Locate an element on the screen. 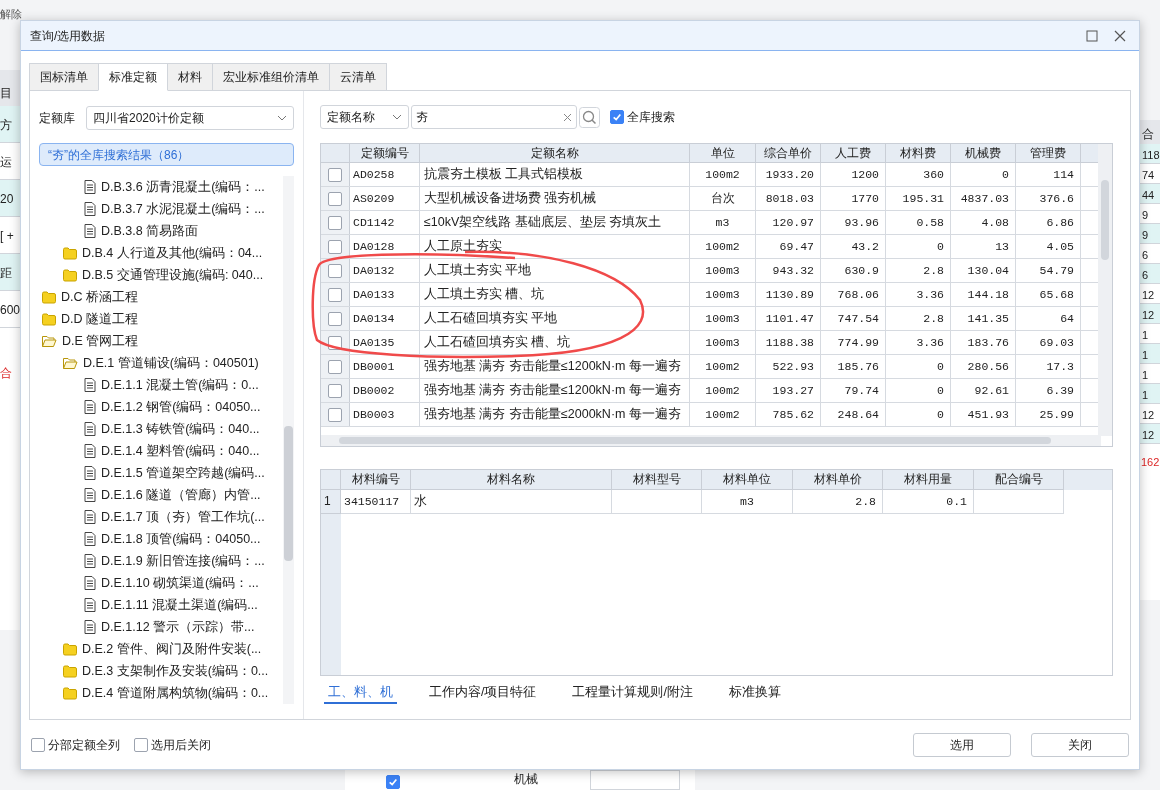 This screenshot has width=1160, height=790. table-cell: 4.05 is located at coordinates (1048, 246).